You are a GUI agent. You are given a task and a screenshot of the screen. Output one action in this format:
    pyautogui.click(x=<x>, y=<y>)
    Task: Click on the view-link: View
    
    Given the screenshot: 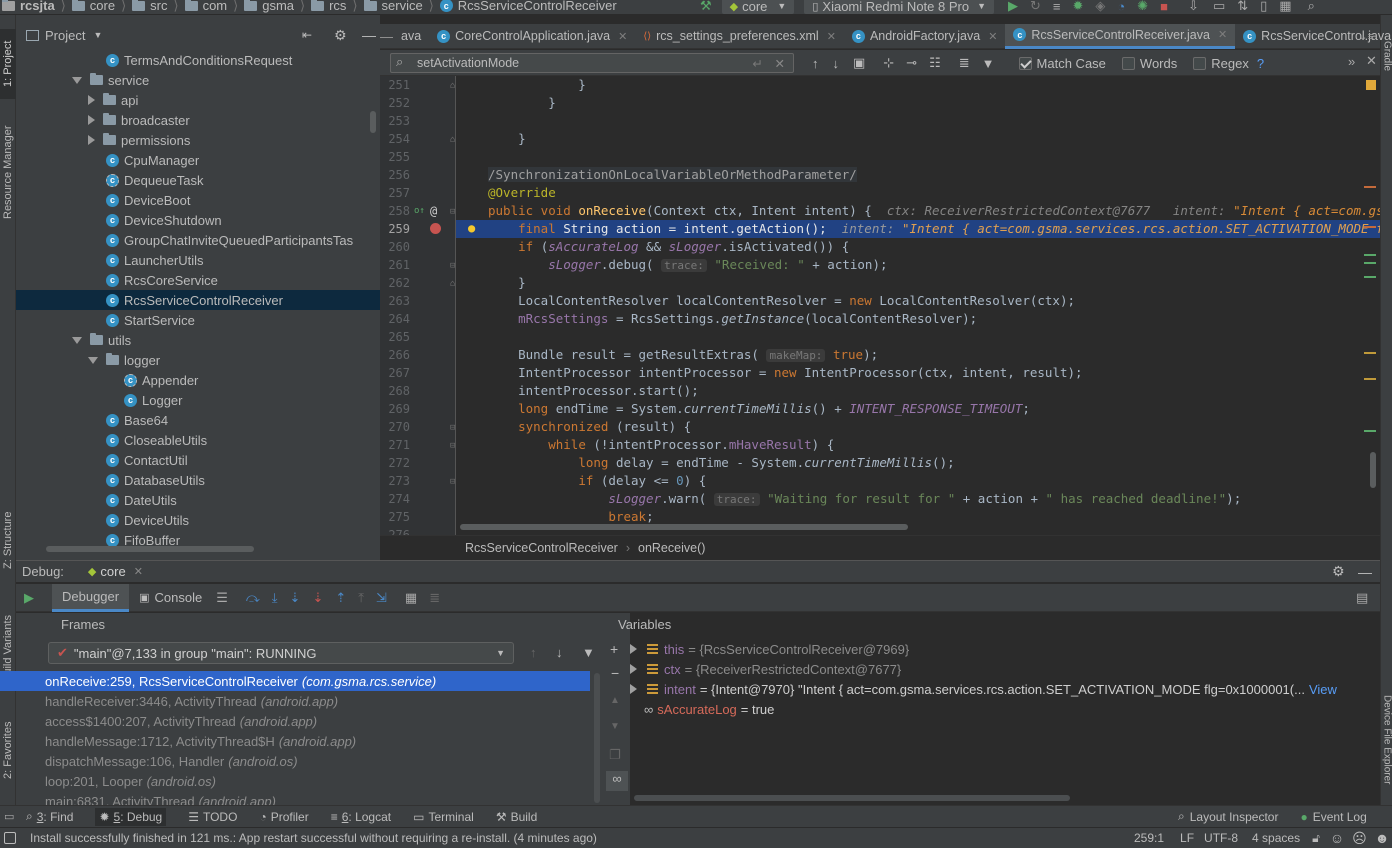 What is the action you would take?
    pyautogui.click(x=1323, y=689)
    